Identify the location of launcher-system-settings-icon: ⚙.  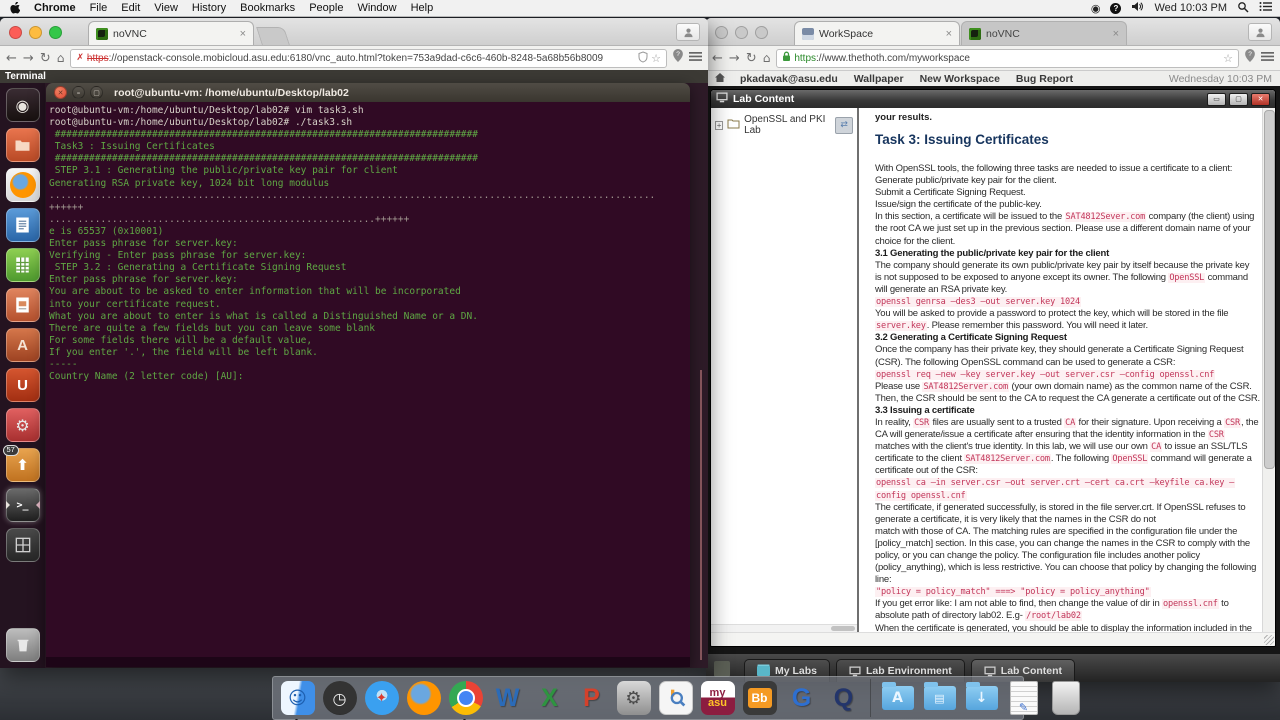
(22, 425).